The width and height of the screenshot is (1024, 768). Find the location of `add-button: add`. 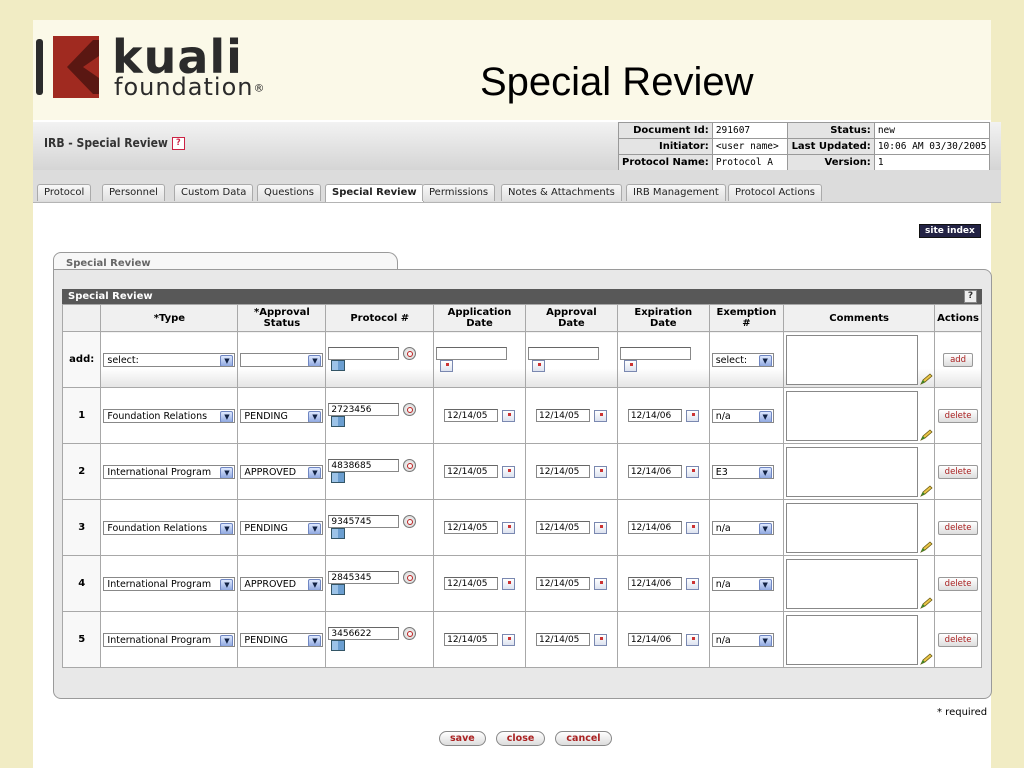

add-button: add is located at coordinates (958, 359).